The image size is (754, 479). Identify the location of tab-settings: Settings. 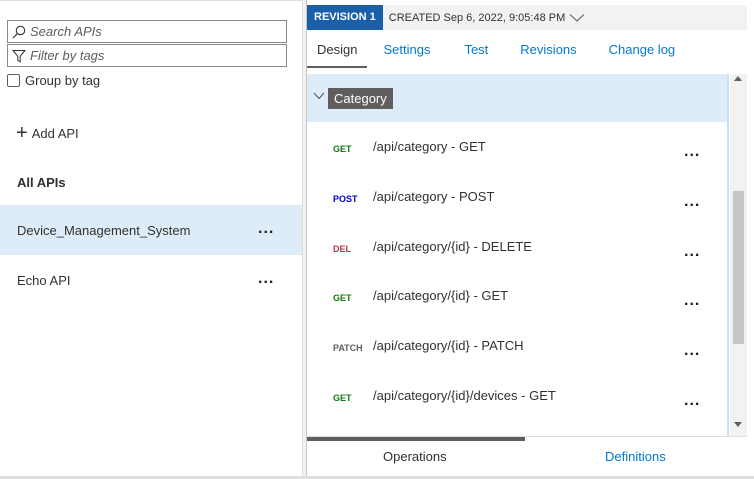
(406, 52).